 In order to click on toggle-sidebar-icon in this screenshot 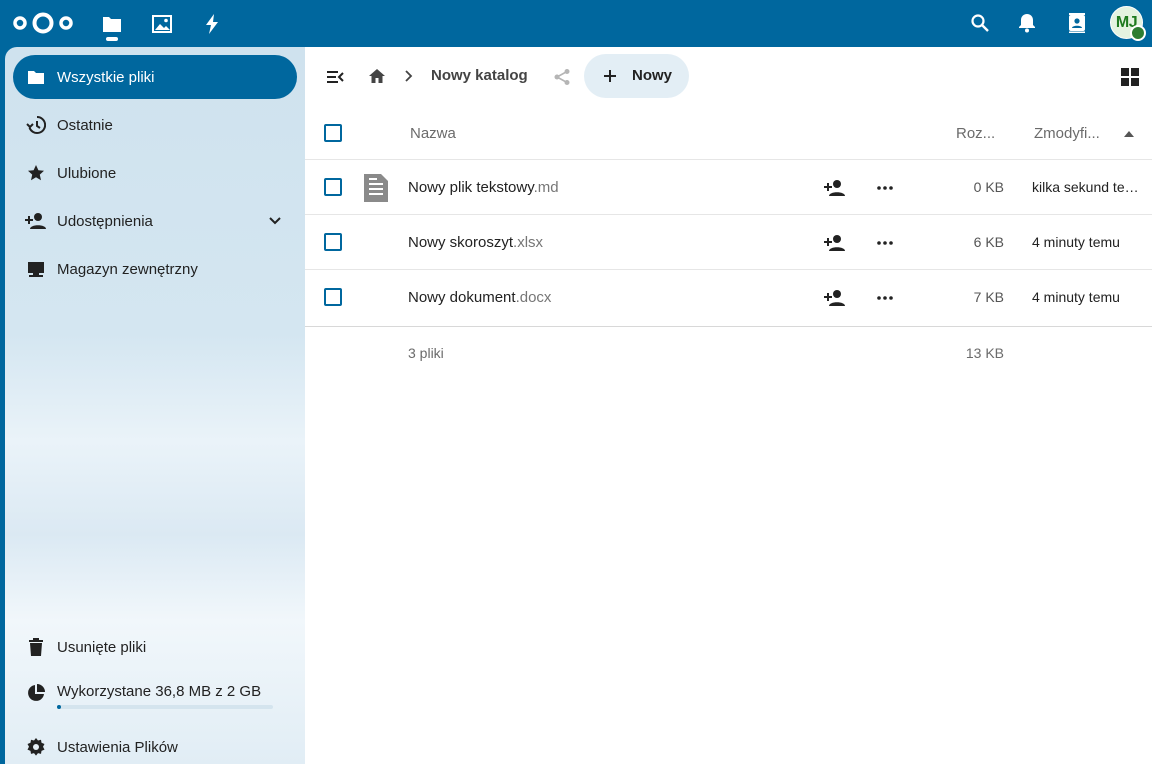, I will do `click(335, 77)`.